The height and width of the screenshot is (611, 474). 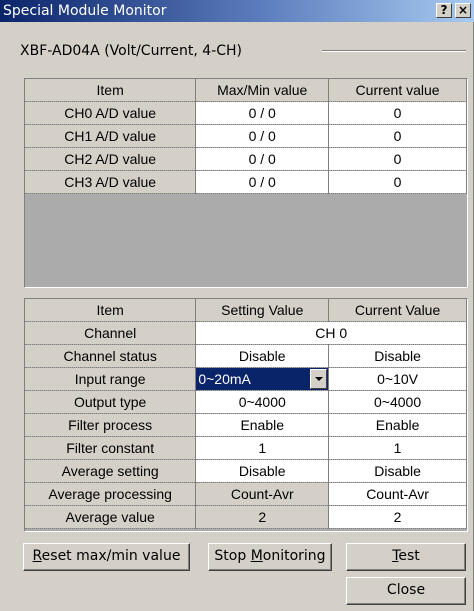 What do you see at coordinates (331, 333) in the screenshot?
I see `channel-select-cell: CH 0` at bounding box center [331, 333].